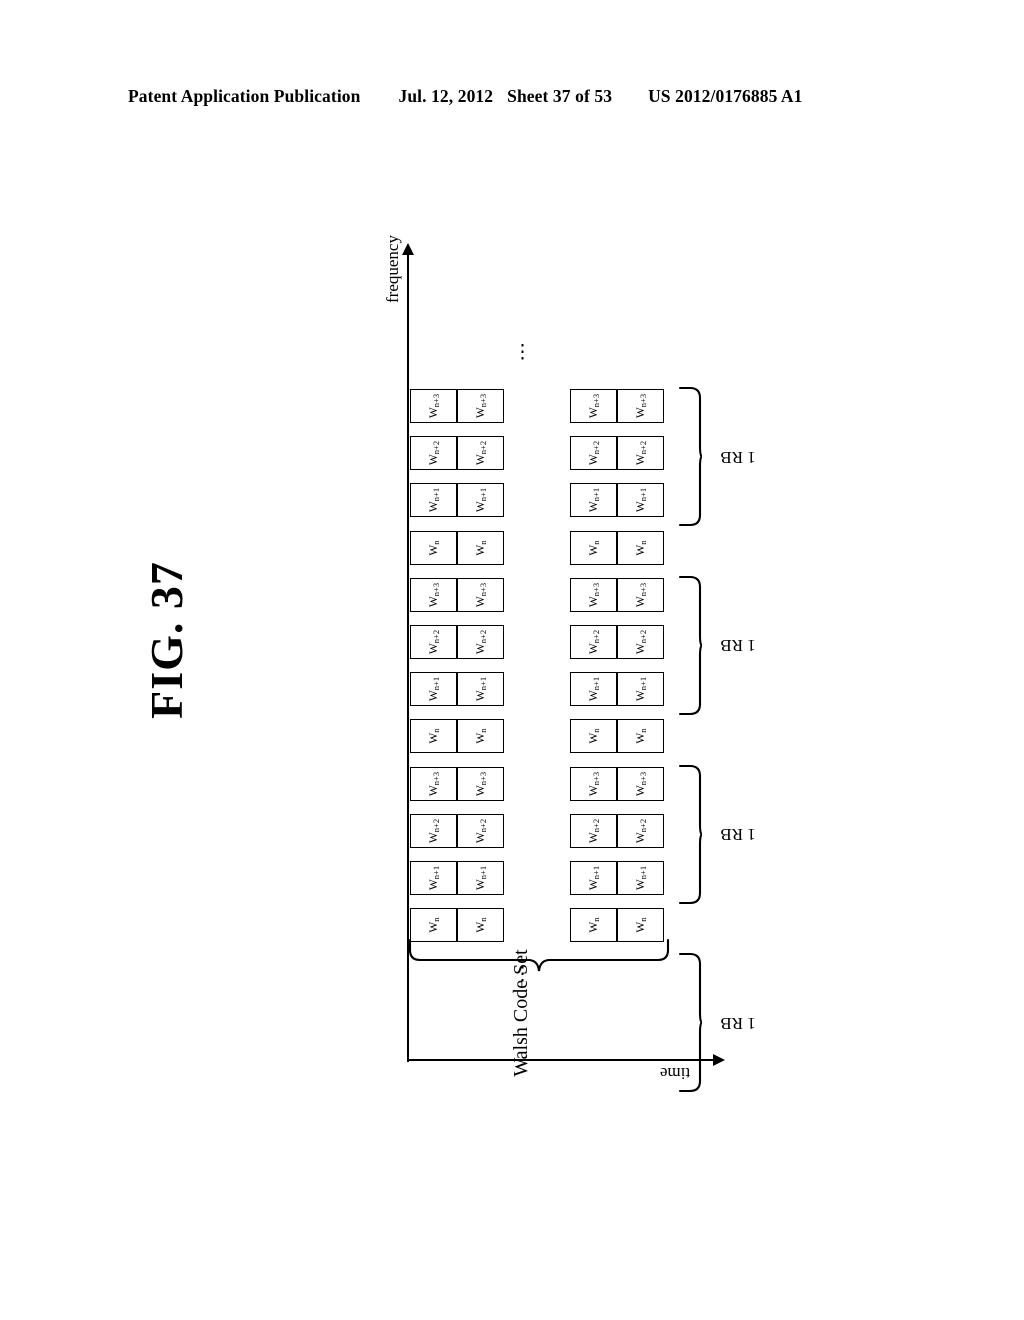  Describe the element at coordinates (738, 1023) in the screenshot. I see `resource-block-label: 1 RB` at that location.